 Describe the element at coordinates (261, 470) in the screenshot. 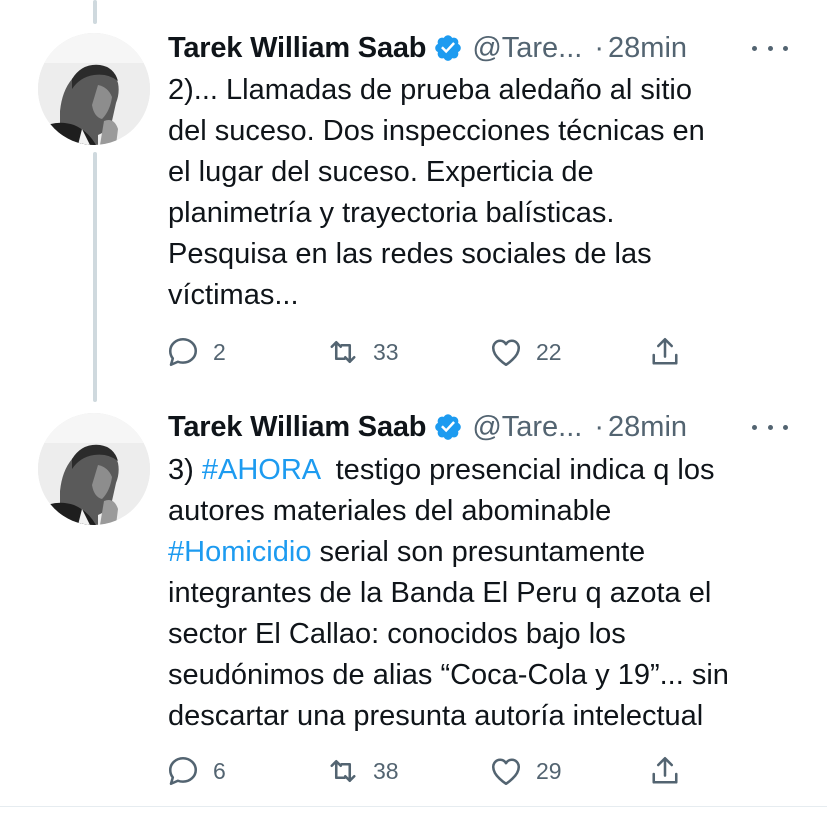

I see `hashtag-link: #AHORA` at that location.